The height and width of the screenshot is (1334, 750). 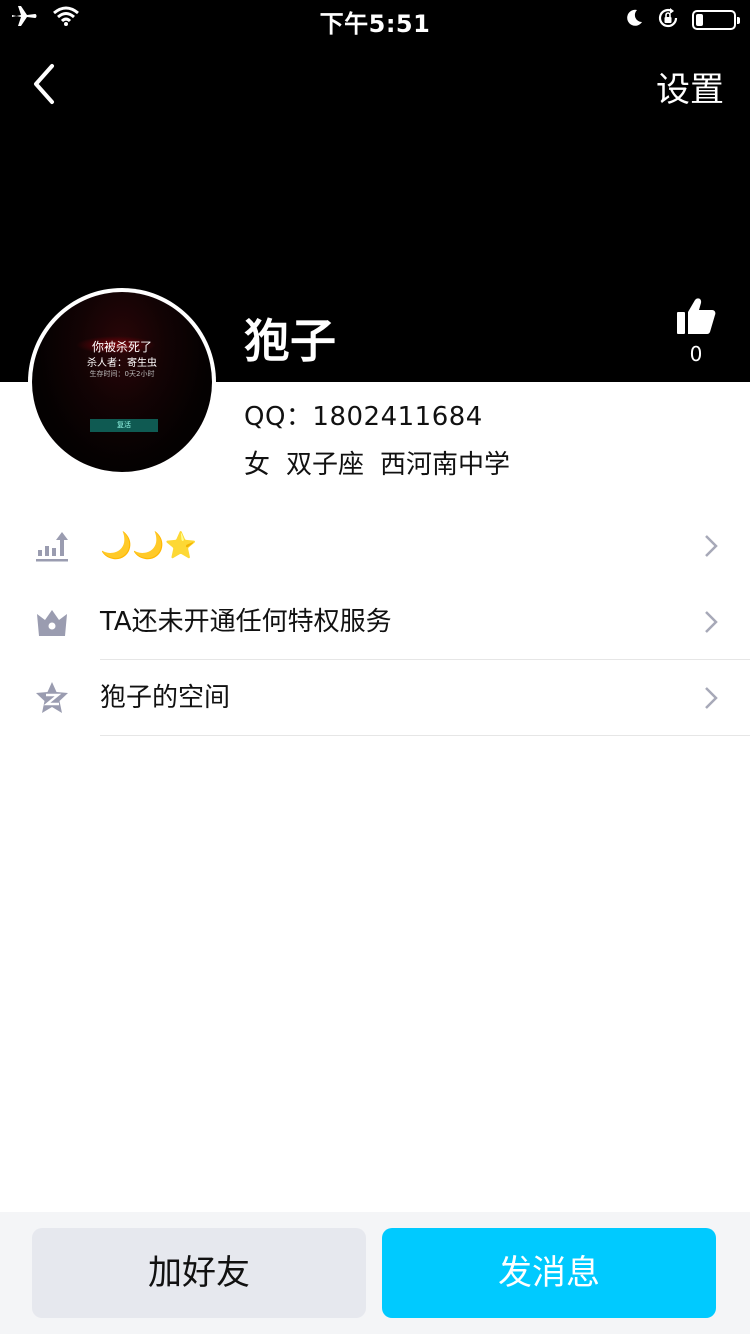 I want to click on menu-item-level: 🌙🌙⭐, so click(x=375, y=546).